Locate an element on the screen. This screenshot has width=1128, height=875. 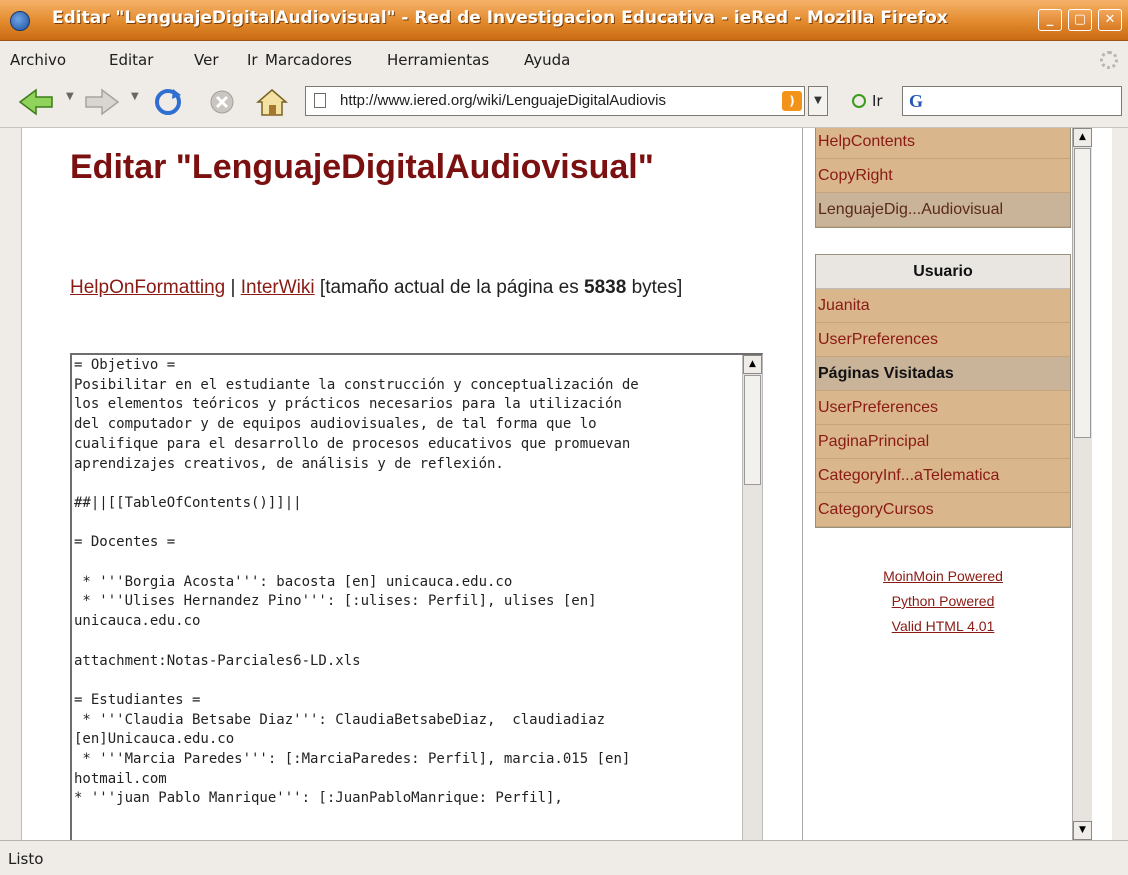
home-button is located at coordinates (272, 102).